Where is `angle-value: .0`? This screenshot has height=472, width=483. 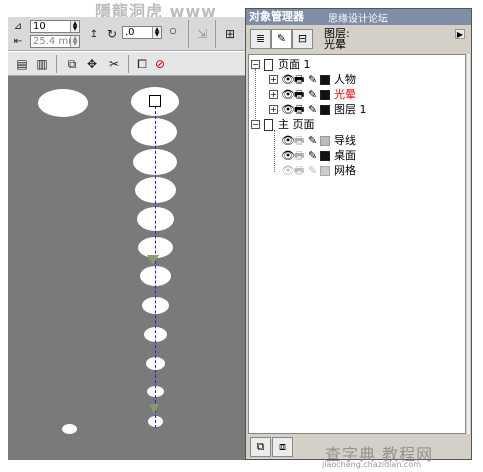
angle-value: .0 is located at coordinates (130, 32).